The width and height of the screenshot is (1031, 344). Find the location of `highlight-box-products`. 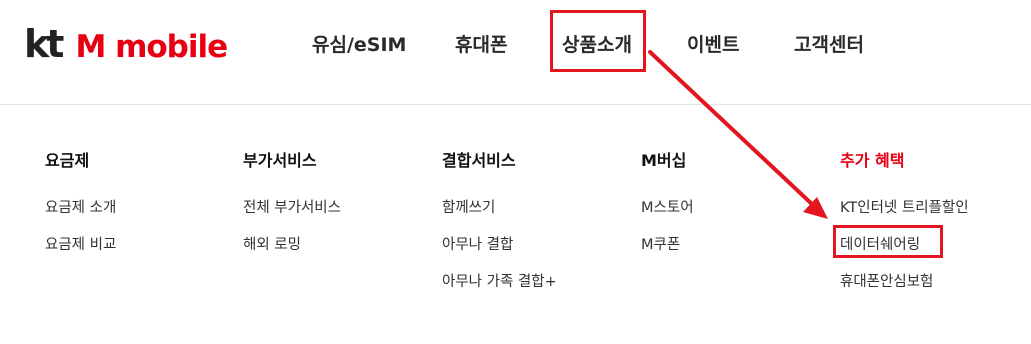

highlight-box-products is located at coordinates (598, 41).